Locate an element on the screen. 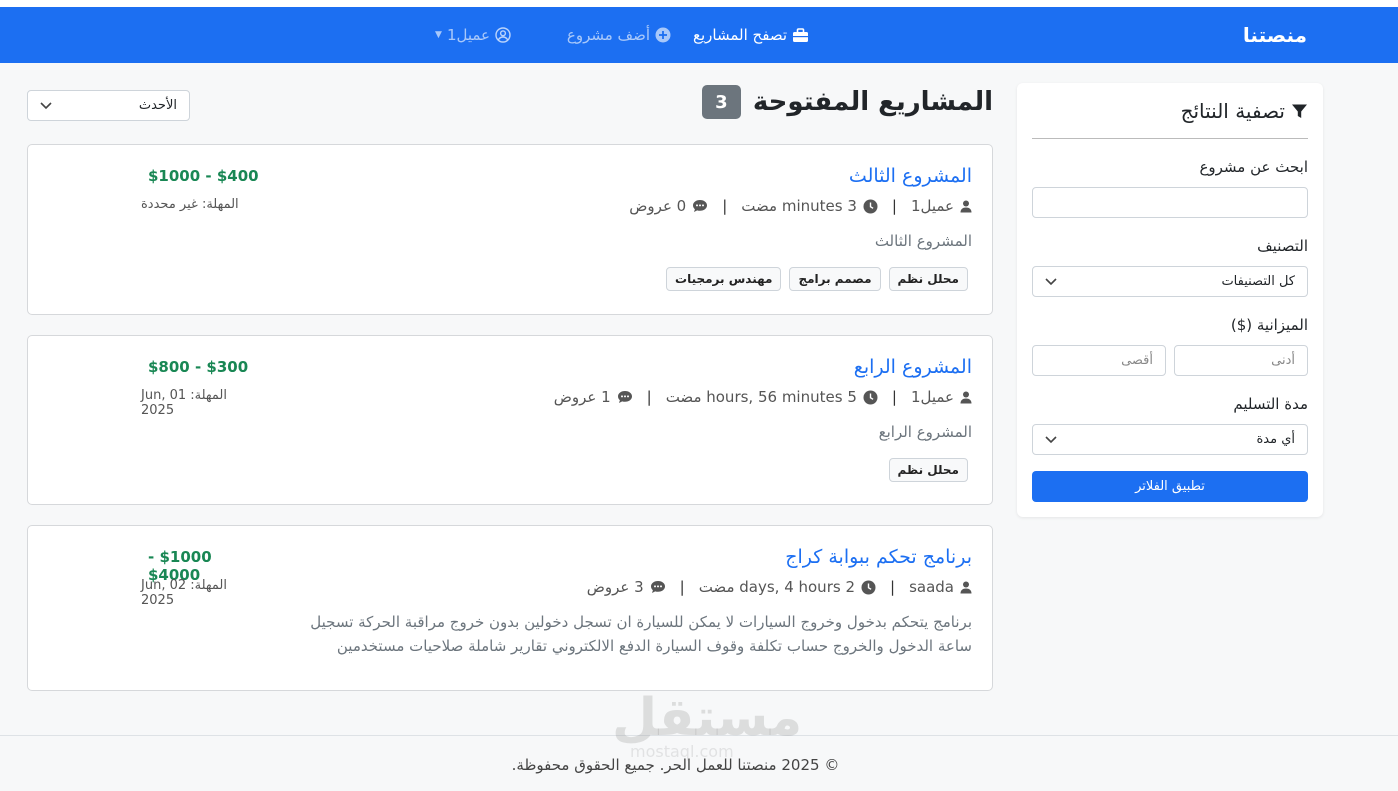 The height and width of the screenshot is (791, 1398). search-label: ابحث عن مشروع is located at coordinates (1253, 167).